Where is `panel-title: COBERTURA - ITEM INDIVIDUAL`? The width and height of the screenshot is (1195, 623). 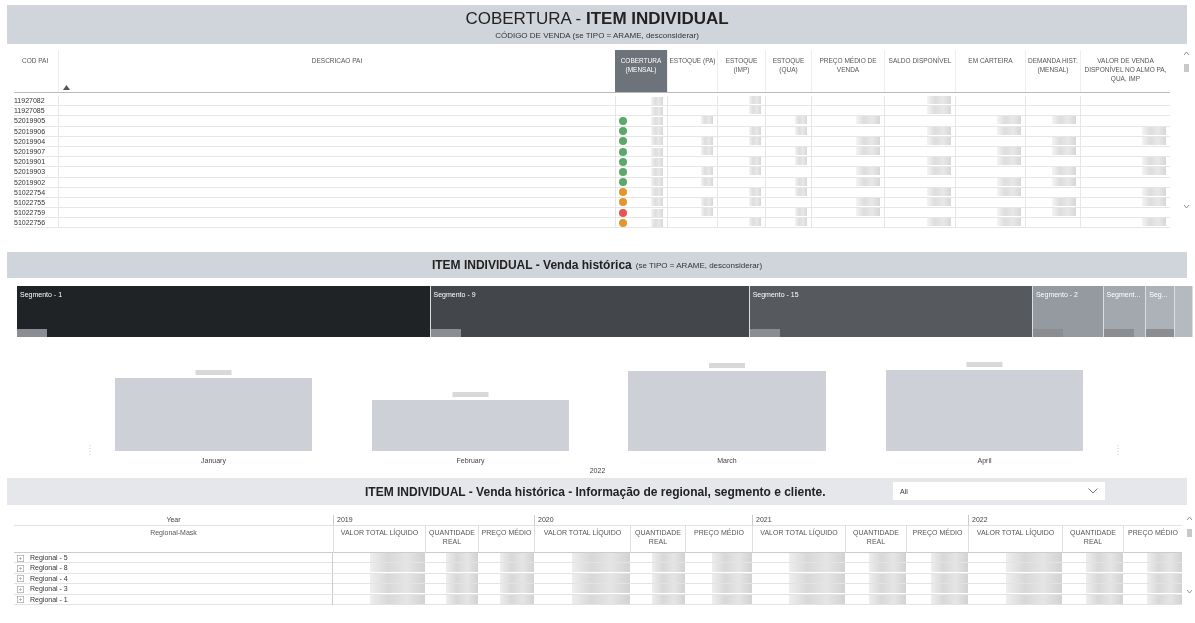 panel-title: COBERTURA - ITEM INDIVIDUAL is located at coordinates (597, 19).